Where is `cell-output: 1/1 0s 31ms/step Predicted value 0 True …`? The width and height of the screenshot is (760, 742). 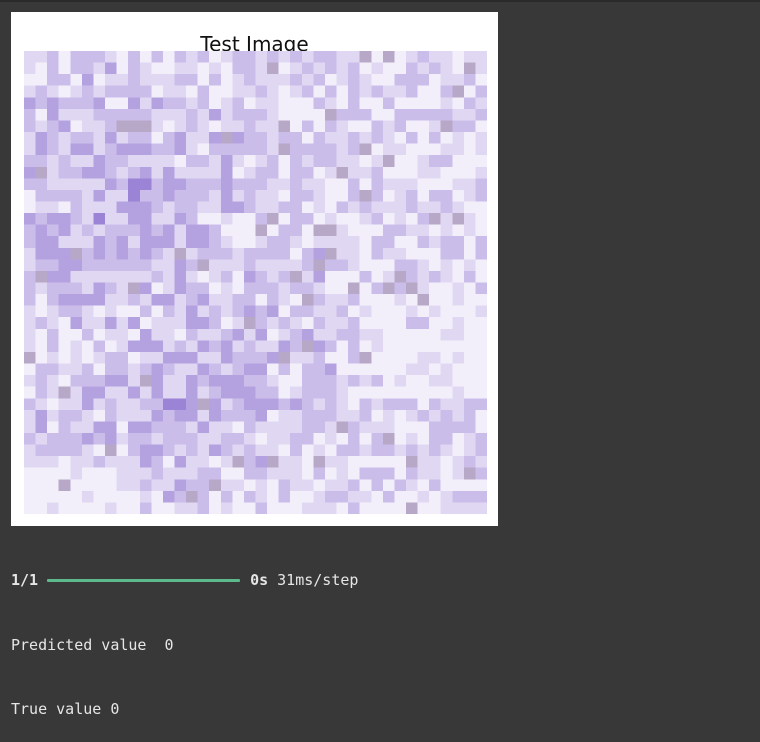 cell-output: 1/1 0s 31ms/step Predicted value 0 True … is located at coordinates (184, 634).